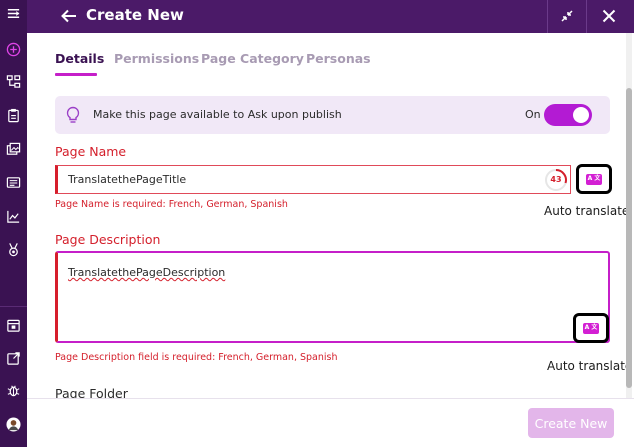 The height and width of the screenshot is (447, 634). I want to click on page-description-auto-translate-label: Auto translate, so click(590, 366).